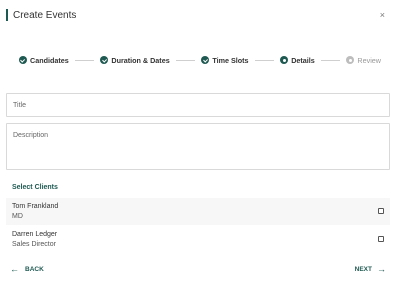  Describe the element at coordinates (303, 60) in the screenshot. I see `step-label: Details` at that location.